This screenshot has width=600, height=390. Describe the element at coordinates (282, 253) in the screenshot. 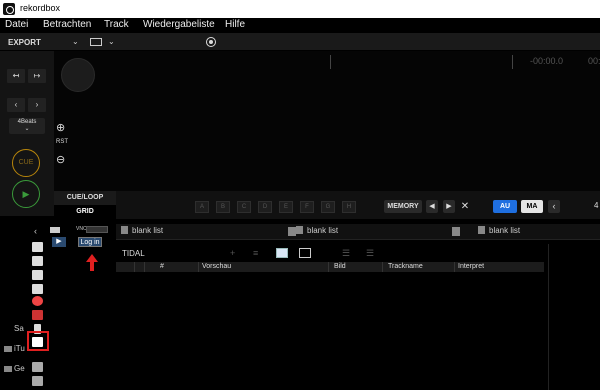

I see `detail-view-icon` at that location.